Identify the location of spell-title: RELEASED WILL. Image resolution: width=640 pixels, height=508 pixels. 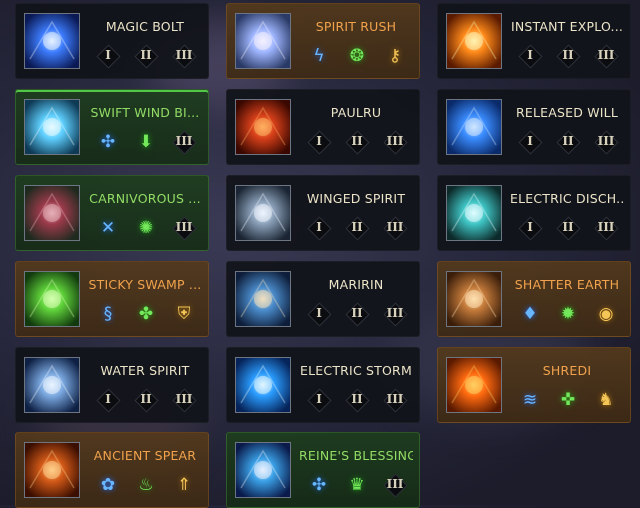
(566, 112).